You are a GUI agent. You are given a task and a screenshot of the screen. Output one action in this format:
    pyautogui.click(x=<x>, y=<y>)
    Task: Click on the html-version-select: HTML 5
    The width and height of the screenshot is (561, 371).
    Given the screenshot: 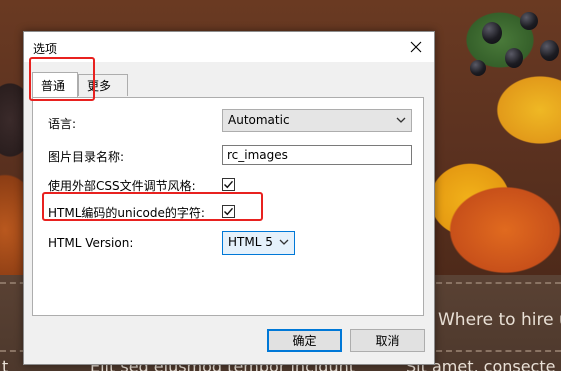 What is the action you would take?
    pyautogui.click(x=258, y=243)
    